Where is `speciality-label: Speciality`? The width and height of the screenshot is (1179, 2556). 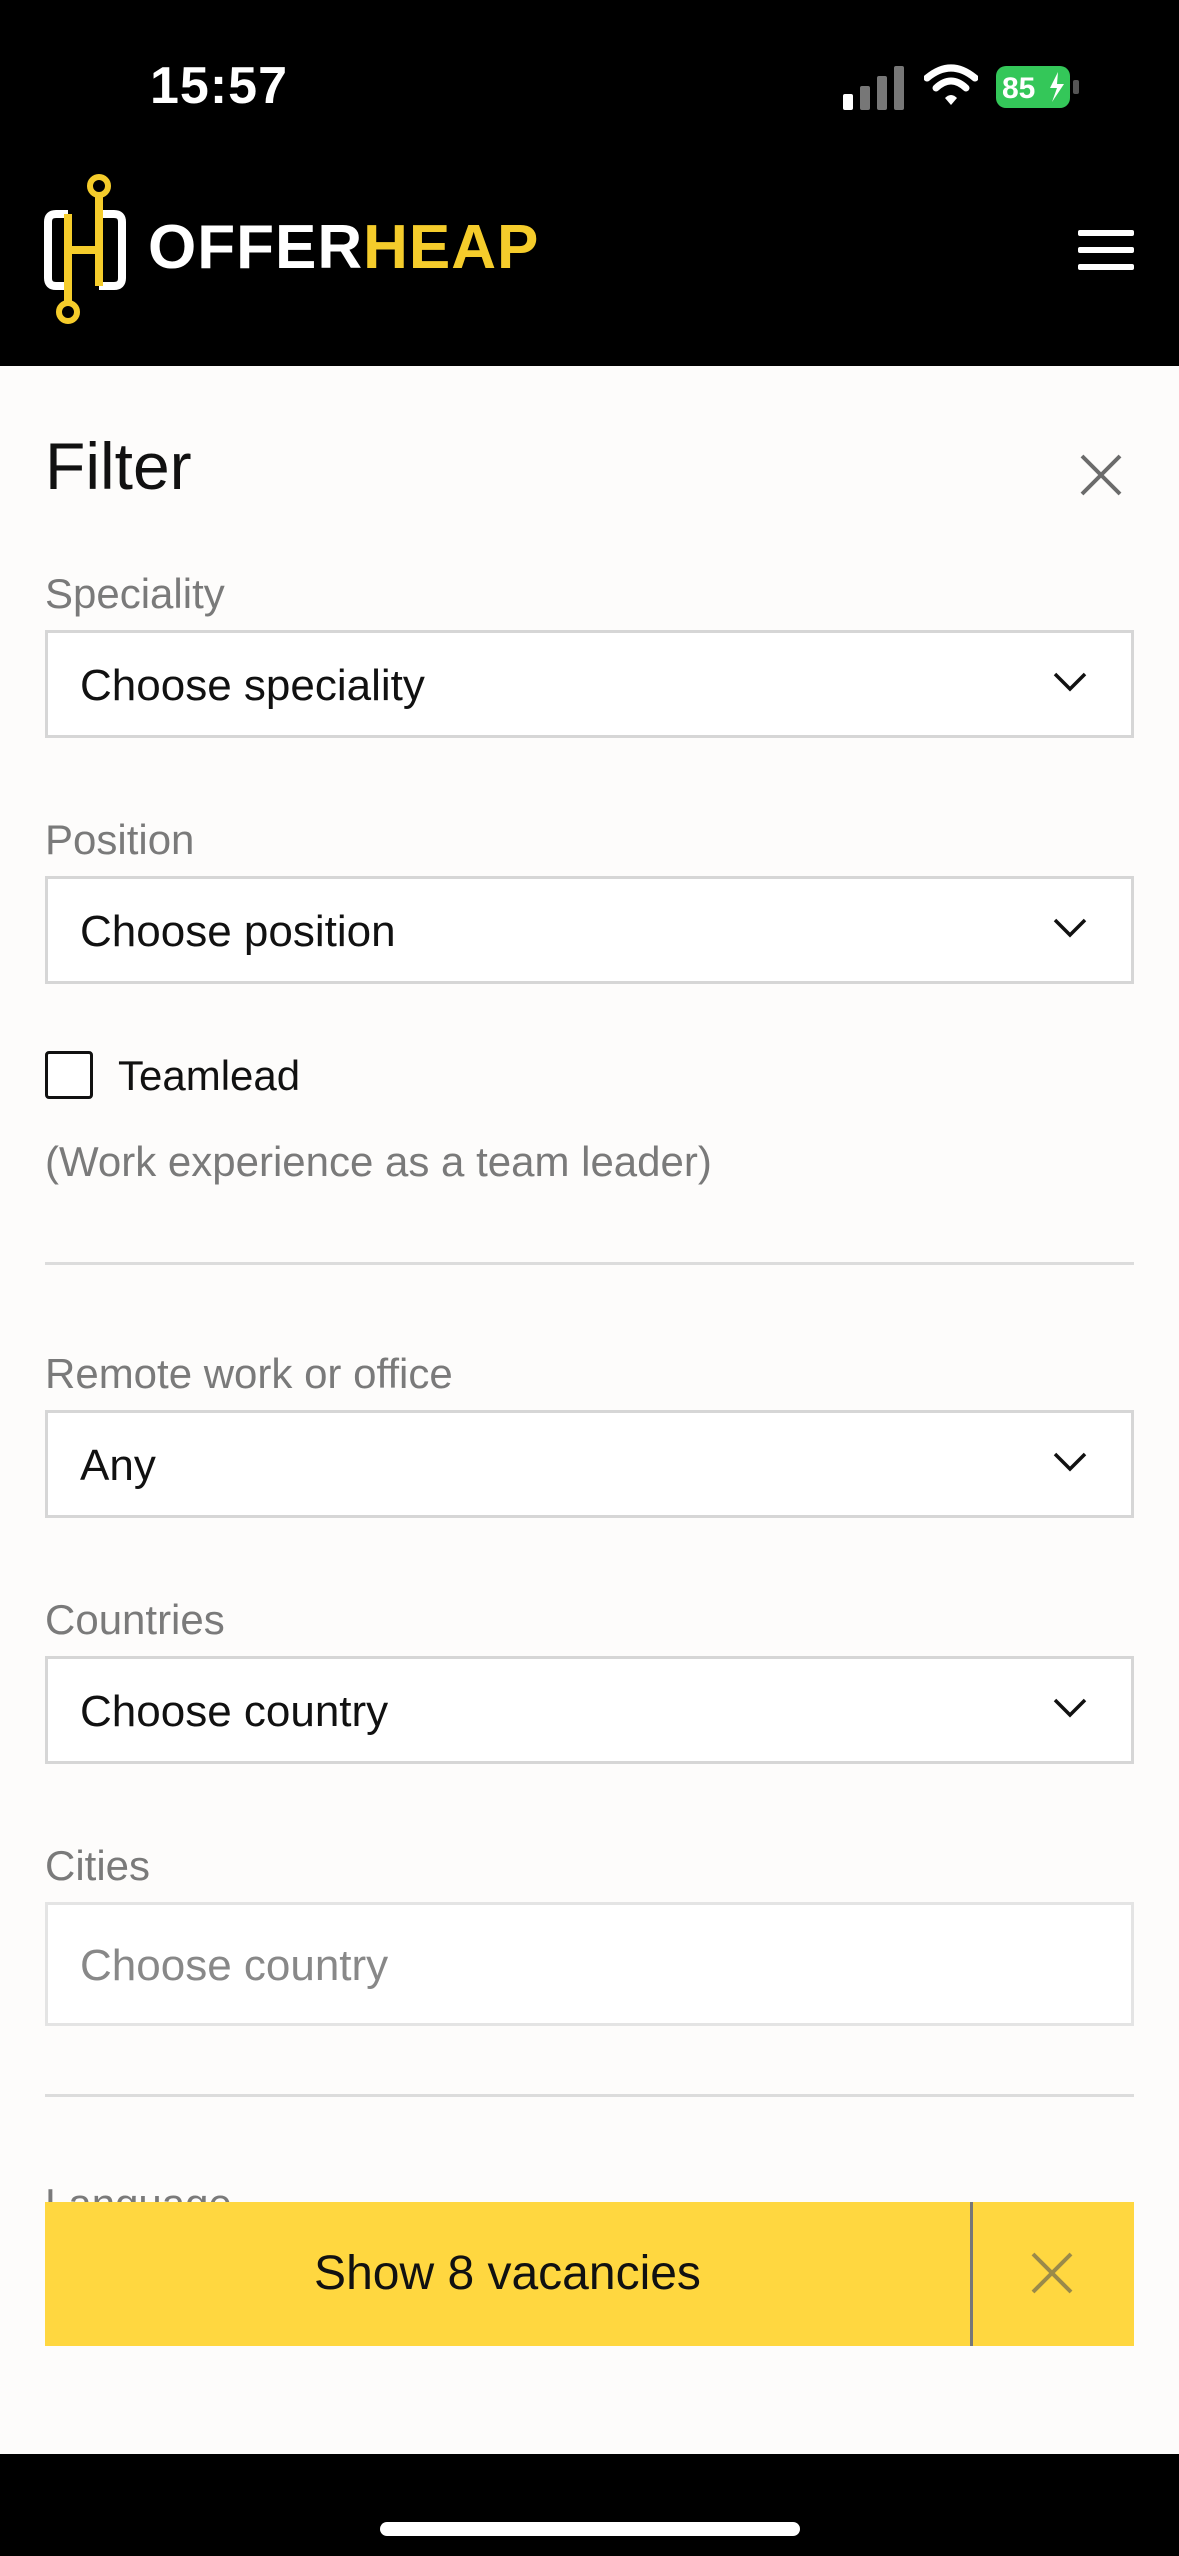
speciality-label: Speciality is located at coordinates (135, 593).